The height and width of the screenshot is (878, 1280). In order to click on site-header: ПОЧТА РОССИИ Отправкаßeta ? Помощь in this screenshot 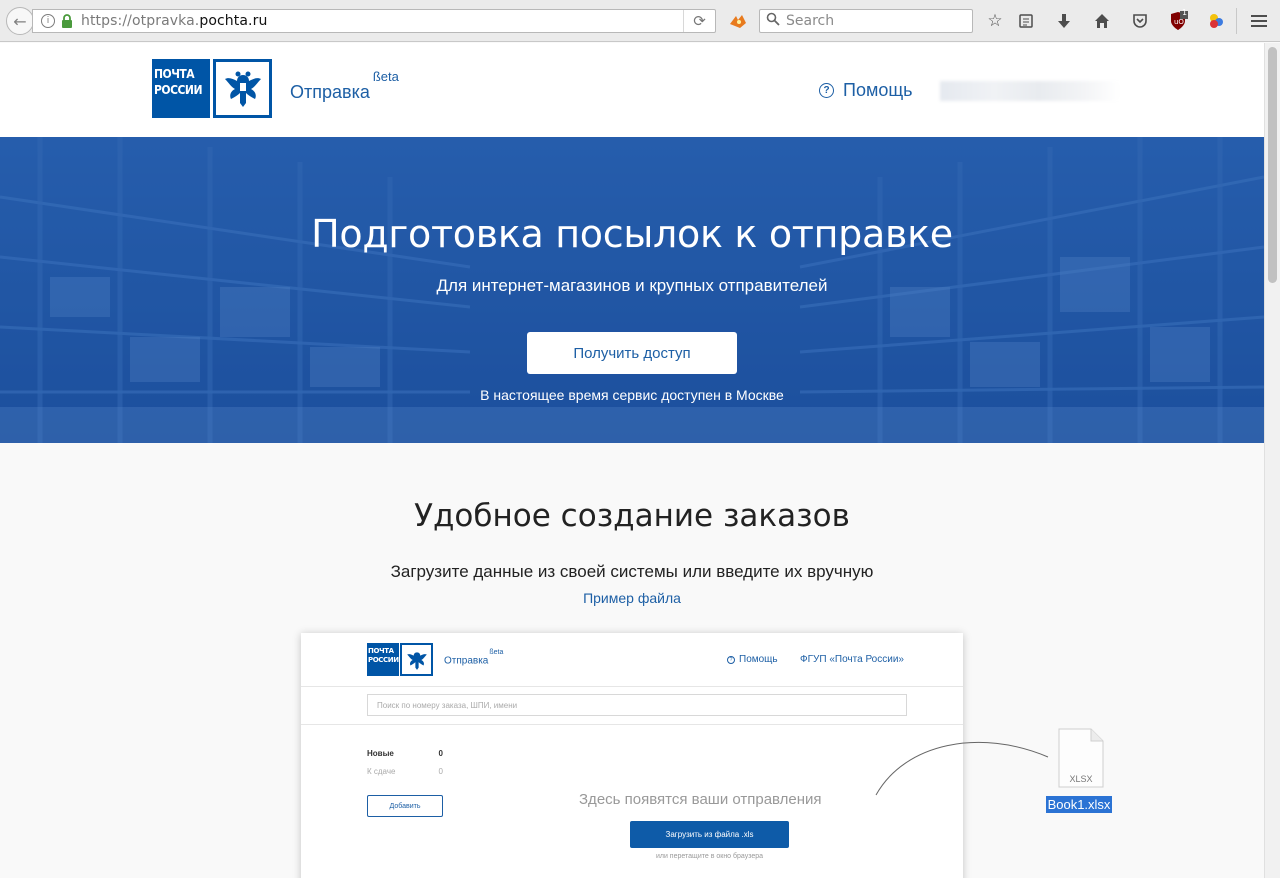, I will do `click(632, 90)`.